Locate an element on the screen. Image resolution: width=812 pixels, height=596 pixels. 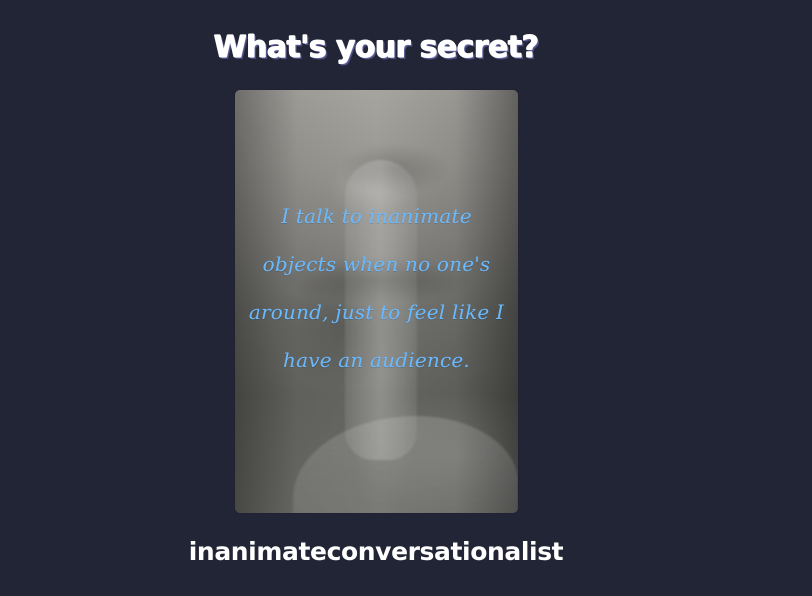
username-label: inanimateconversationalist is located at coordinates (376, 551).